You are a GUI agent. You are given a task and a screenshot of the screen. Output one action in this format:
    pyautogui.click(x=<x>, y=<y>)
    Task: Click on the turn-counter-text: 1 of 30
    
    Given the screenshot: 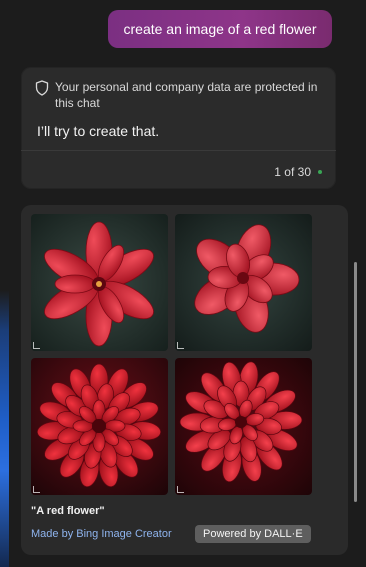 What is the action you would take?
    pyautogui.click(x=292, y=172)
    